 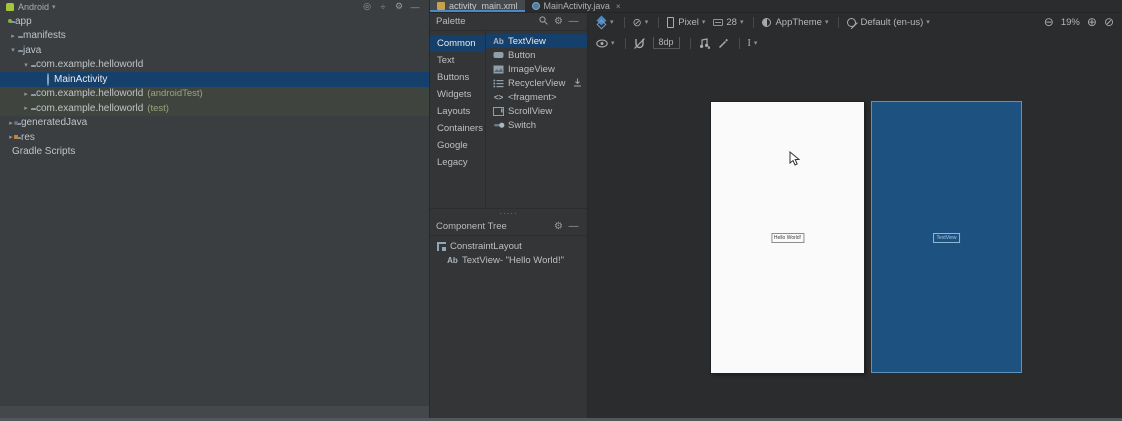 I want to click on panel-splitter-handle: ·····, so click(x=508, y=213).